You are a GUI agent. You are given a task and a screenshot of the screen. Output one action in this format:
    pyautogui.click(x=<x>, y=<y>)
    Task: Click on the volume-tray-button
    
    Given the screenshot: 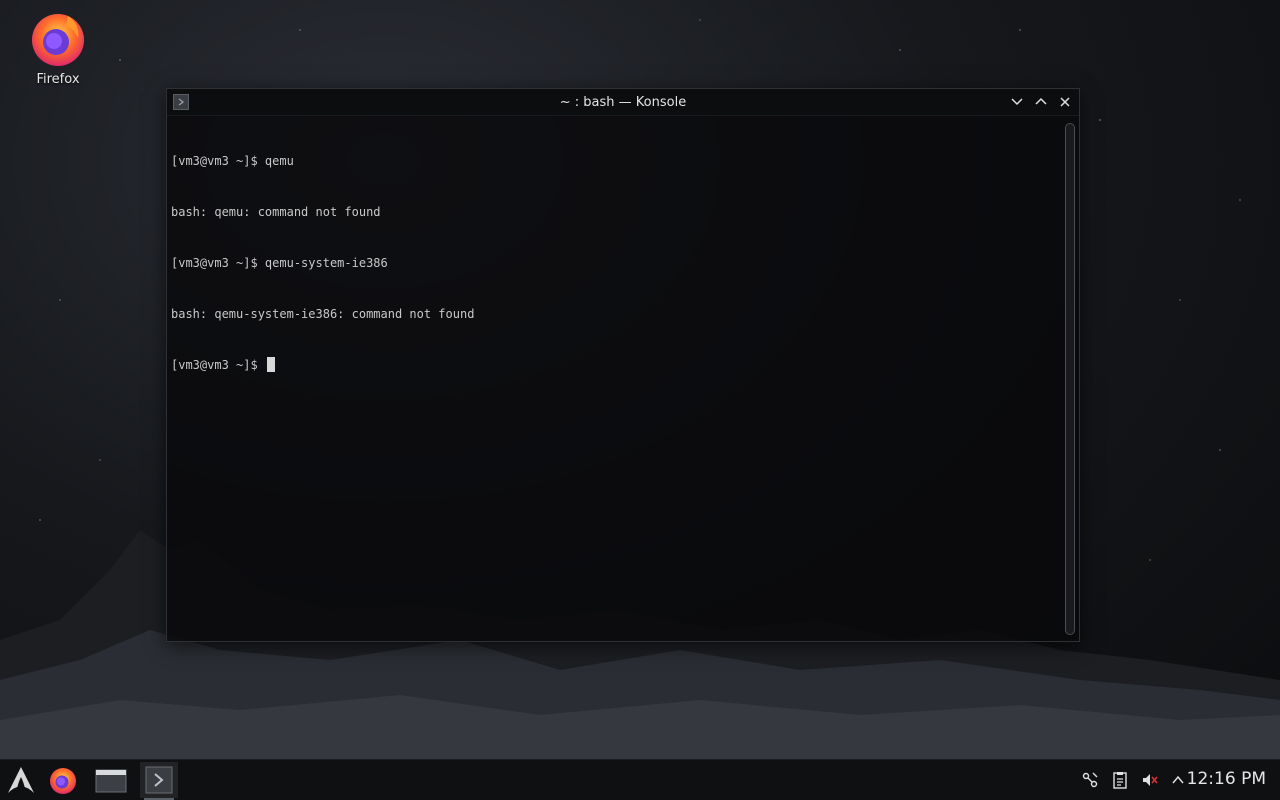 What is the action you would take?
    pyautogui.click(x=1150, y=780)
    